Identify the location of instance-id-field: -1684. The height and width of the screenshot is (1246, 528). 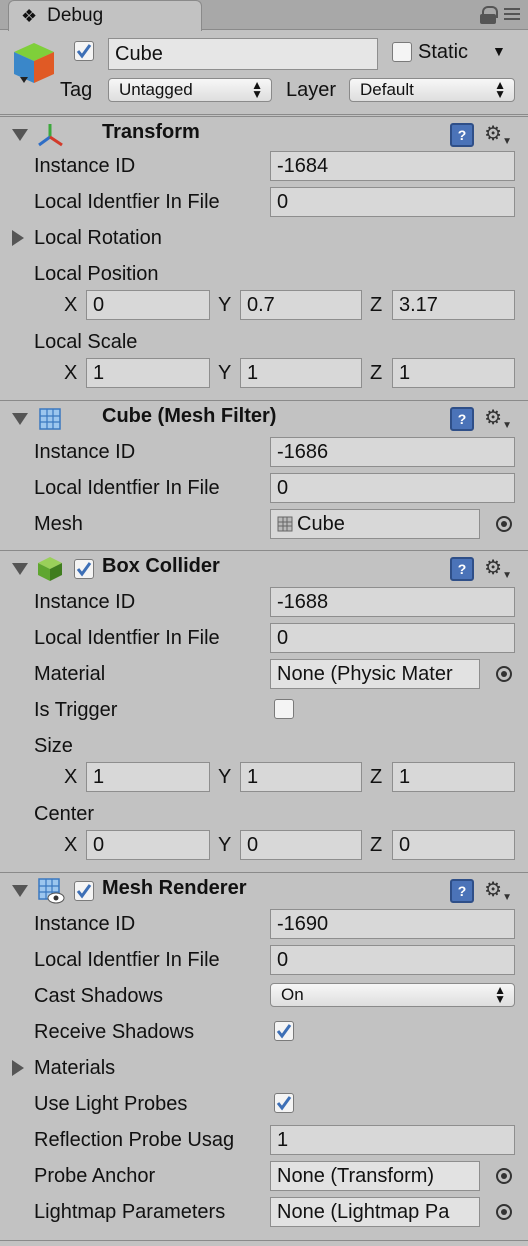
(392, 166).